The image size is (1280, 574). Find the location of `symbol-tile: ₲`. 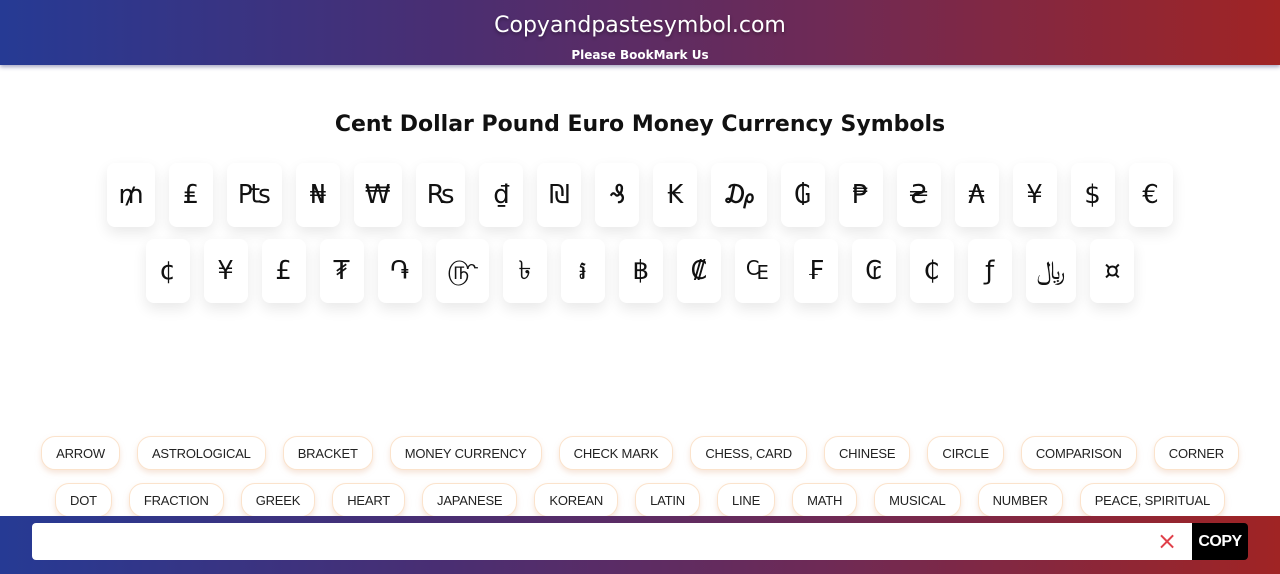

symbol-tile: ₲ is located at coordinates (802, 195).